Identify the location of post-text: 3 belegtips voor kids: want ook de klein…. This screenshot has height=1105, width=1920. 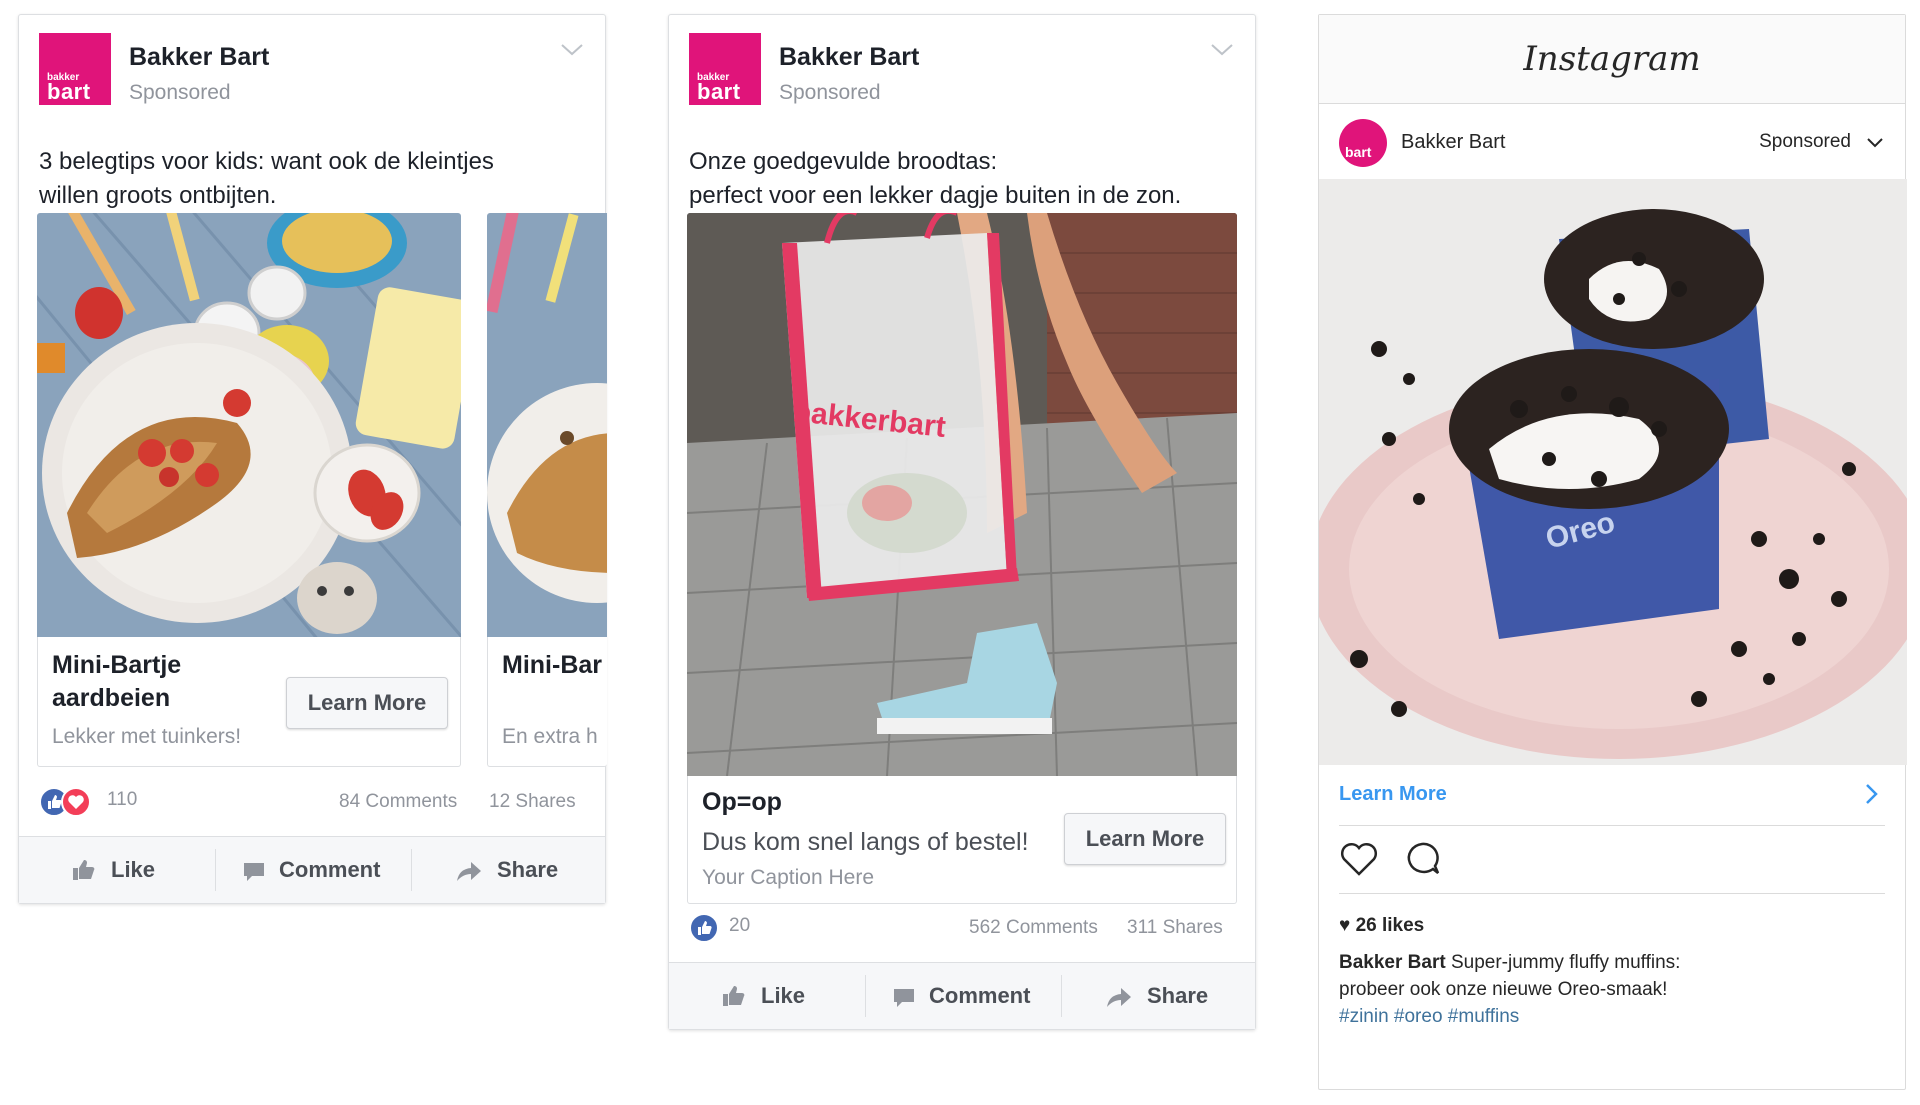
(266, 178).